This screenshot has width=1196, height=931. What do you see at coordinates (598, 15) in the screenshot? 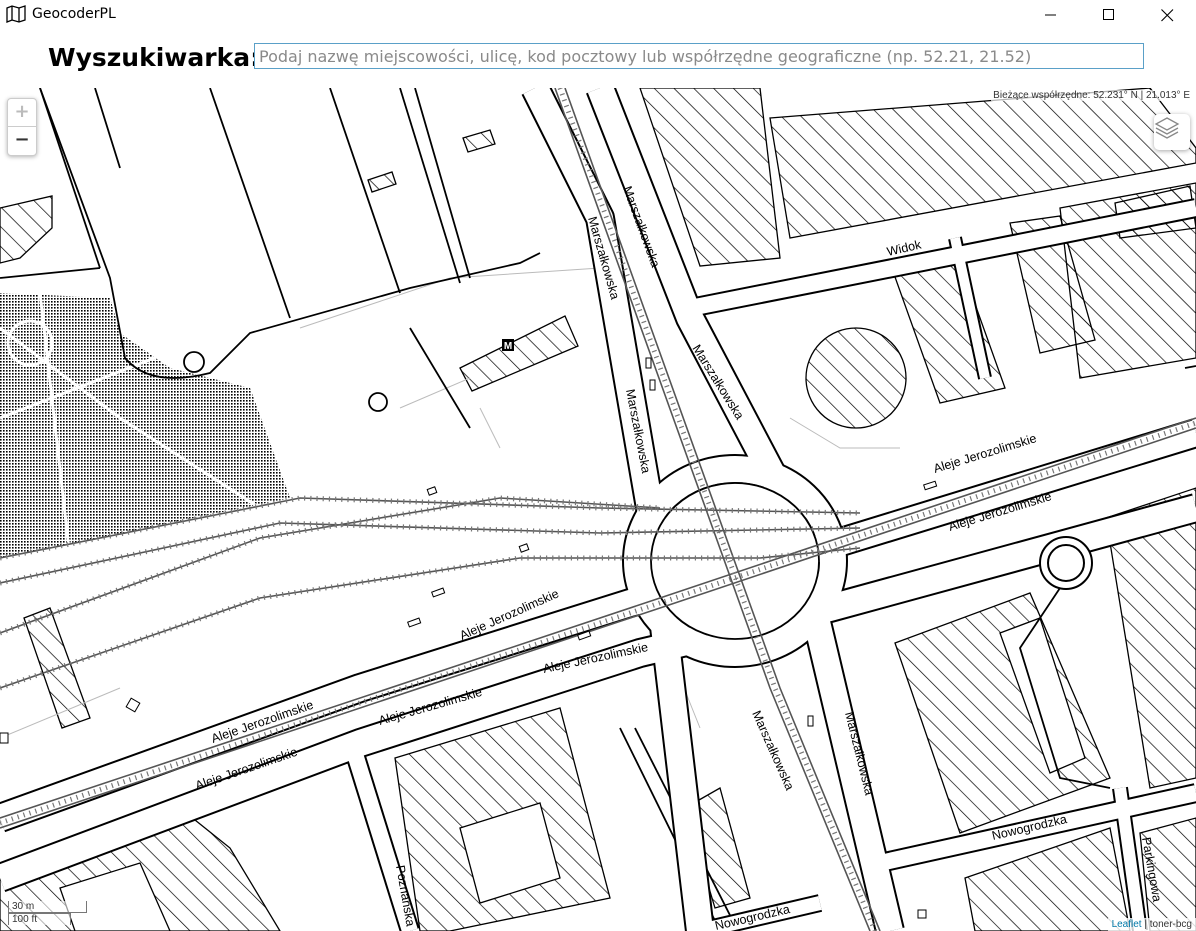
I see `title-bar: GeocoderPL` at bounding box center [598, 15].